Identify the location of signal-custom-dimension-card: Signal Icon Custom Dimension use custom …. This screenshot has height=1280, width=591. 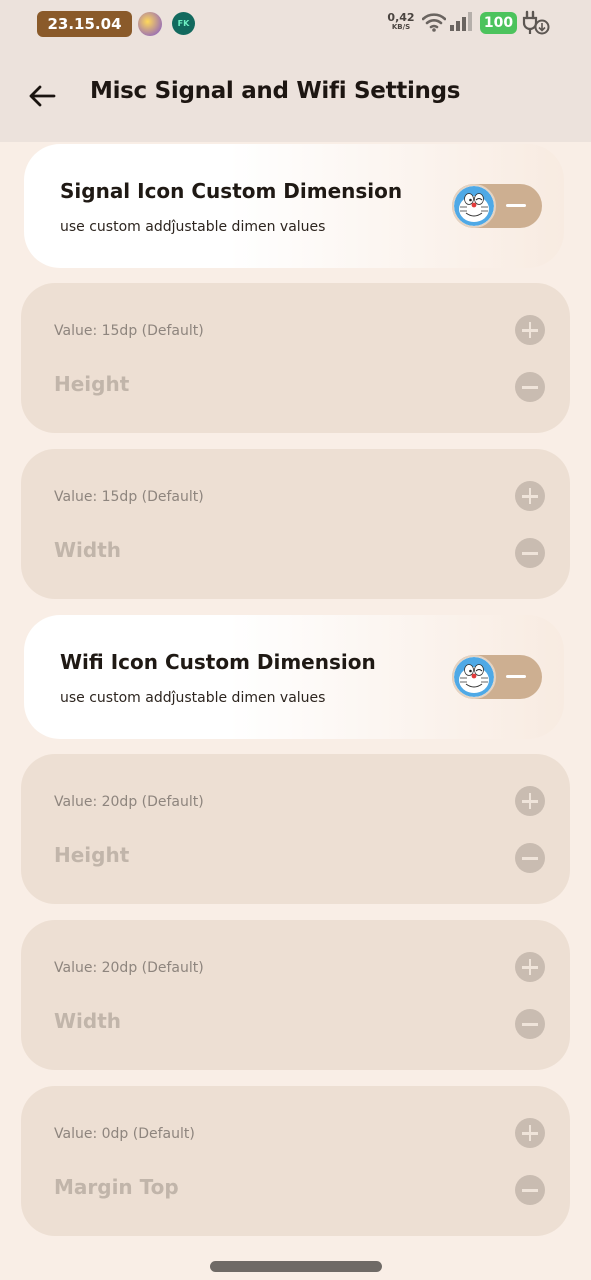
(294, 206).